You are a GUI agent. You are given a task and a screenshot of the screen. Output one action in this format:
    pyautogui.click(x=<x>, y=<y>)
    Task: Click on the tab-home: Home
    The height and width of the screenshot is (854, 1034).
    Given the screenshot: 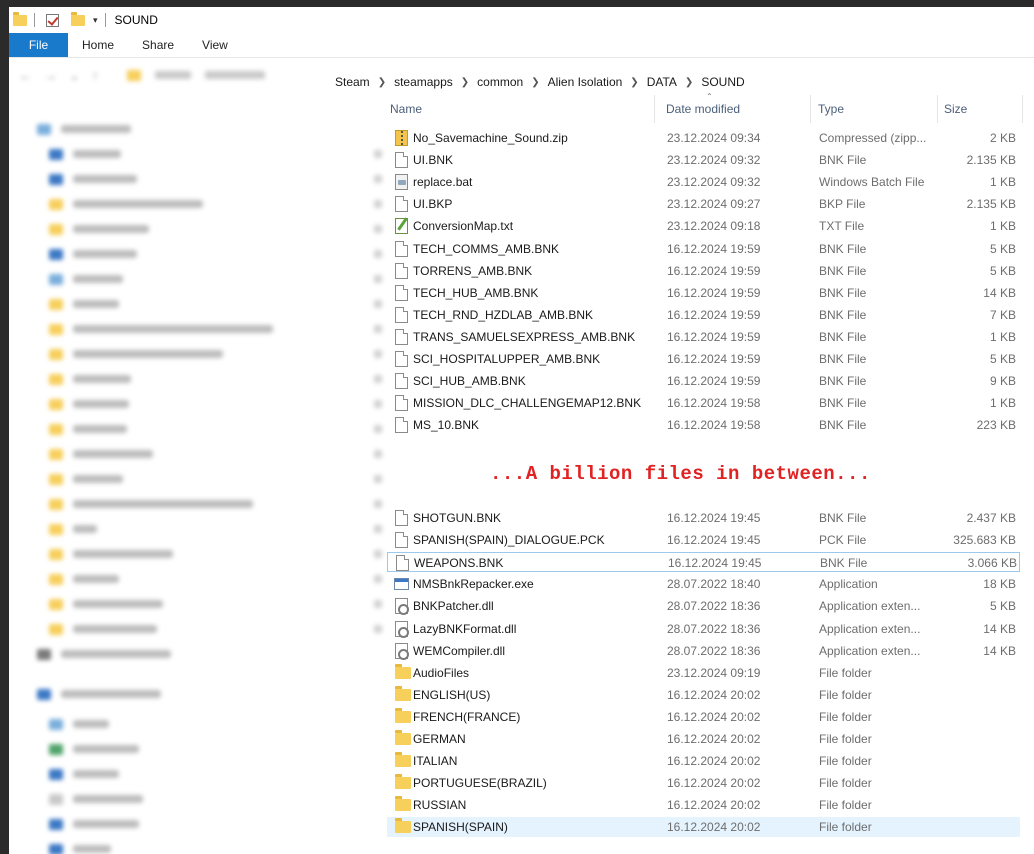 What is the action you would take?
    pyautogui.click(x=98, y=45)
    